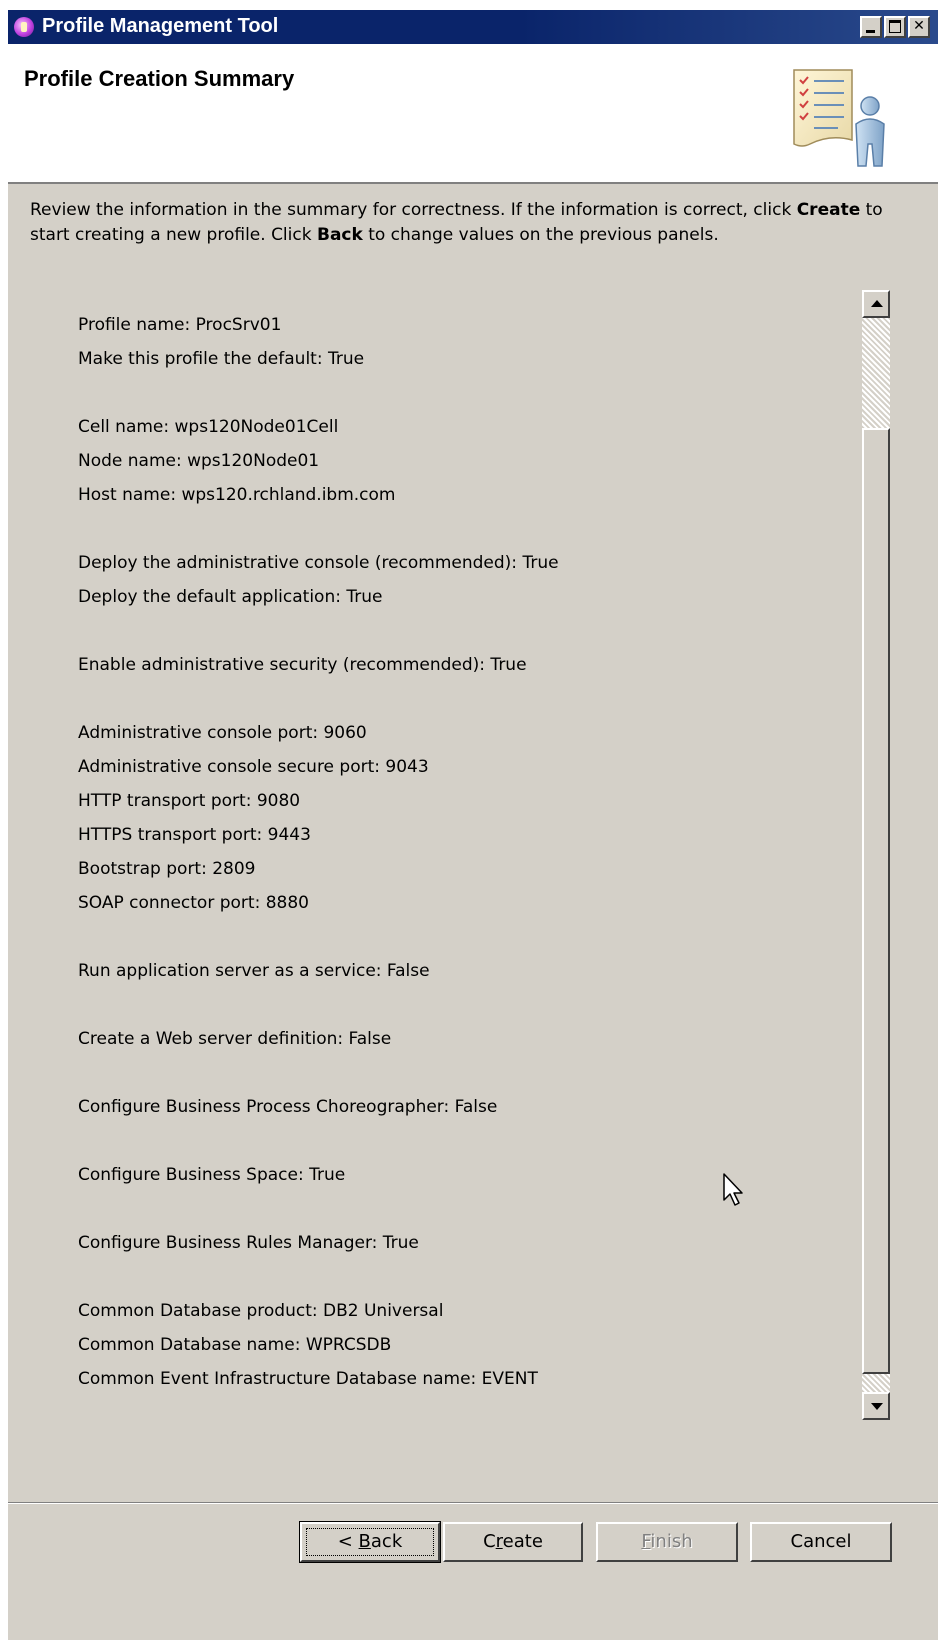 Image resolution: width=950 pixels, height=1640 pixels. I want to click on window-title: Profile Management Tool, so click(160, 26).